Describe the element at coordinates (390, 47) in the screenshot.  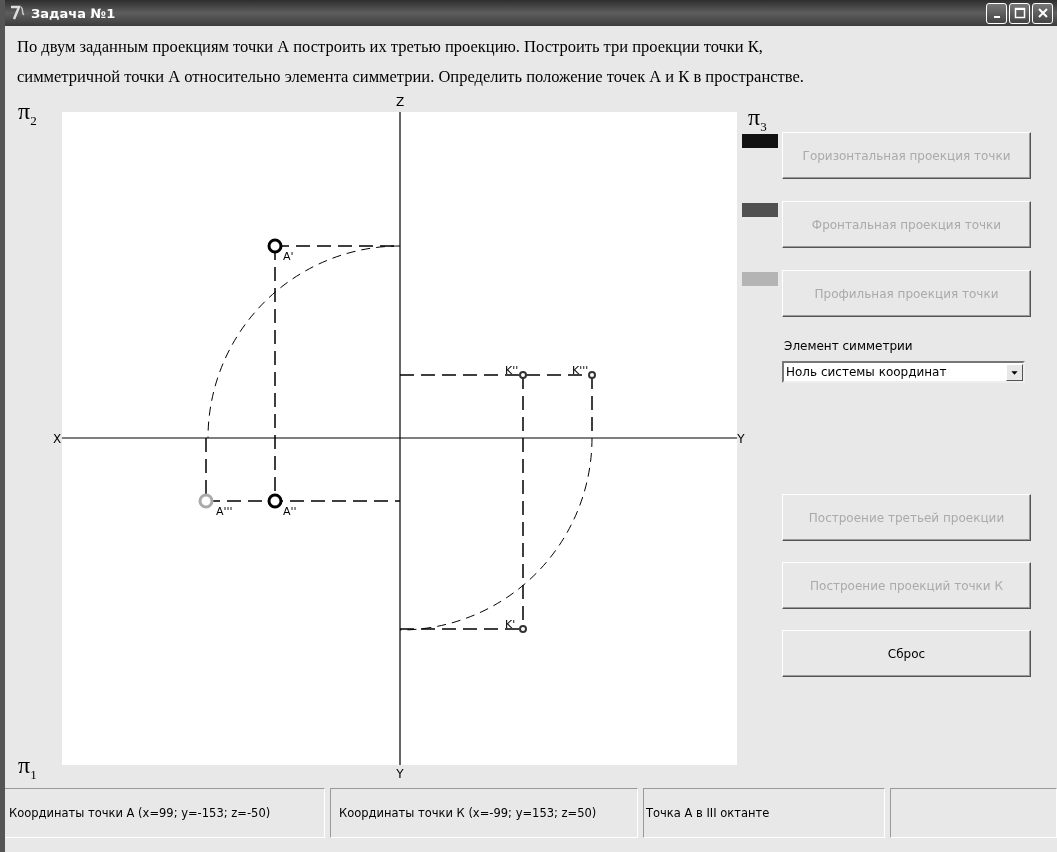
I see `task-text: По двум заданным проекциям точки А построить их третью проекцию. Построить три проекции точки К,` at that location.